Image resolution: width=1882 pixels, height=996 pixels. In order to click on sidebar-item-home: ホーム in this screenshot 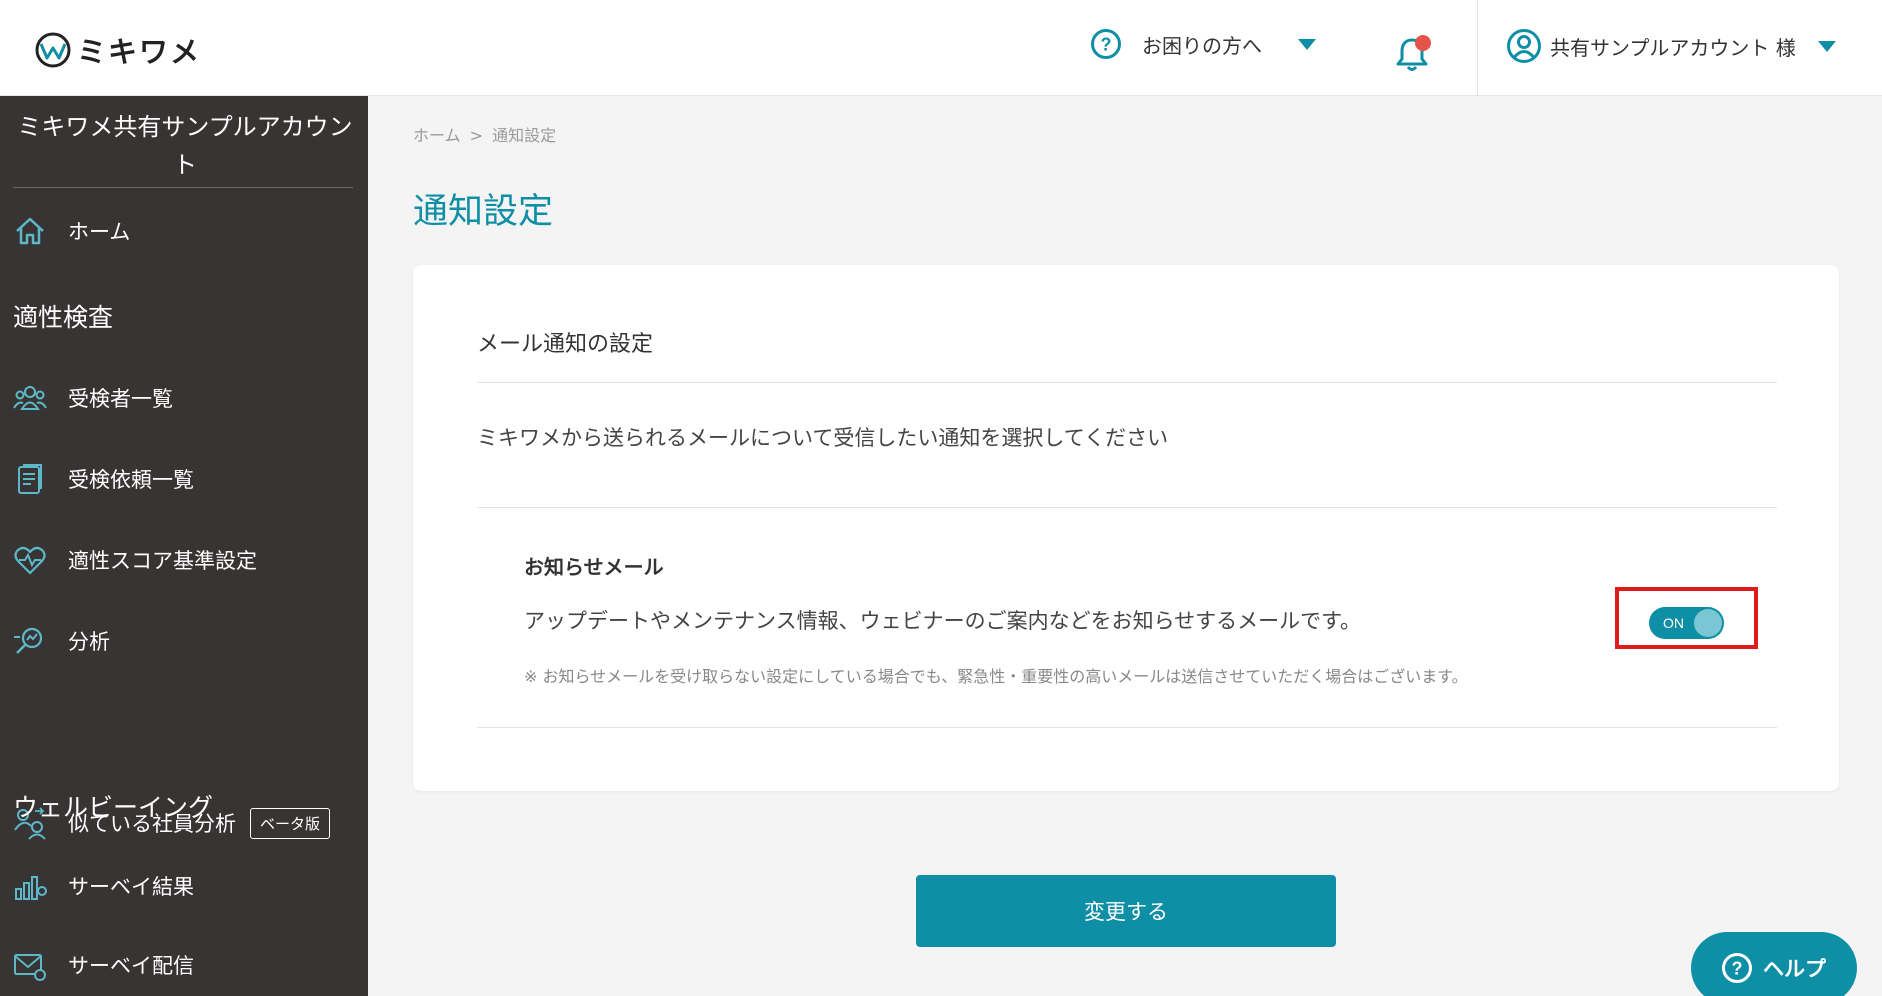, I will do `click(71, 231)`.